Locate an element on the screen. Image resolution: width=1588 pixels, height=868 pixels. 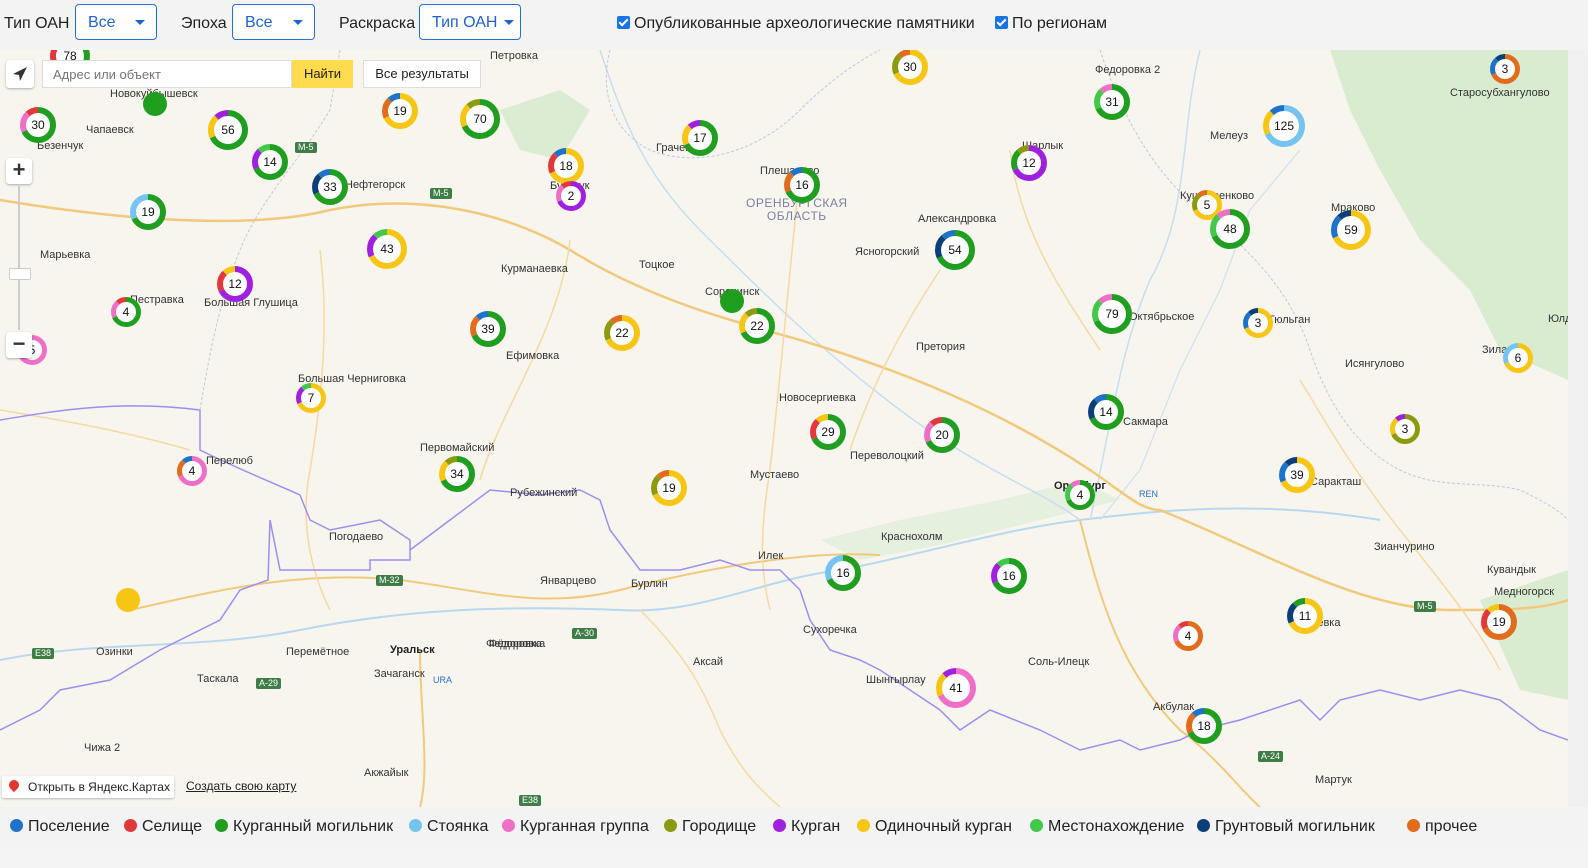
cluster-count: 30 is located at coordinates (910, 67).